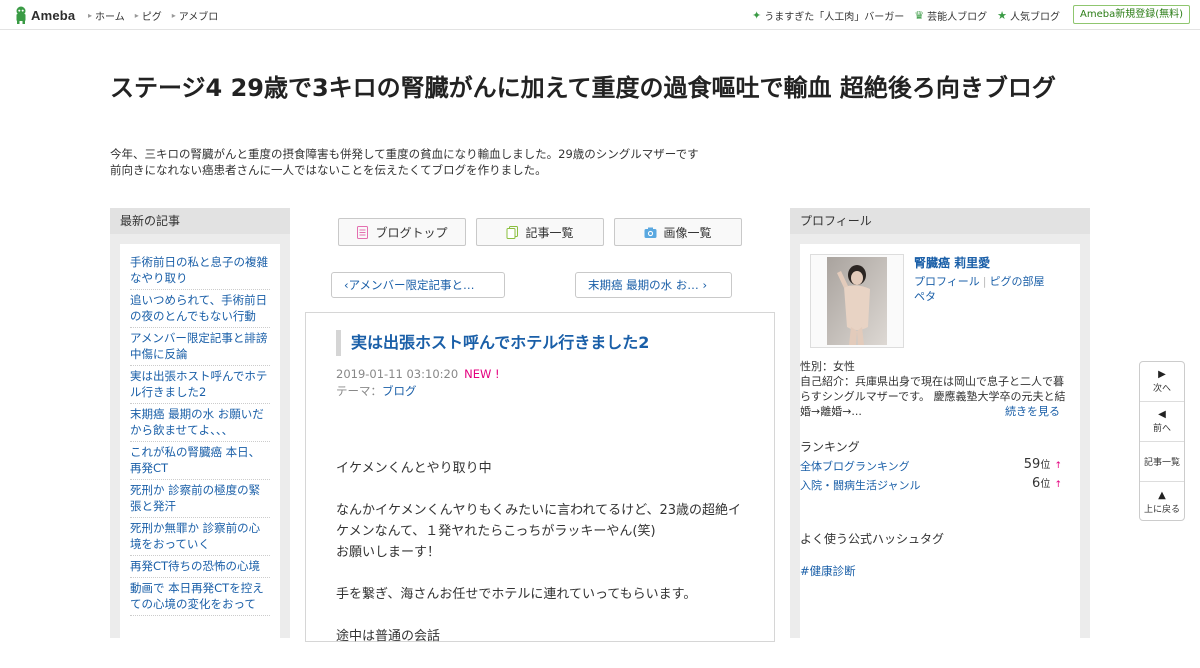 This screenshot has width=1200, height=668. I want to click on article-date: 2019-01-11 03:10:20 NEW !, so click(418, 374).